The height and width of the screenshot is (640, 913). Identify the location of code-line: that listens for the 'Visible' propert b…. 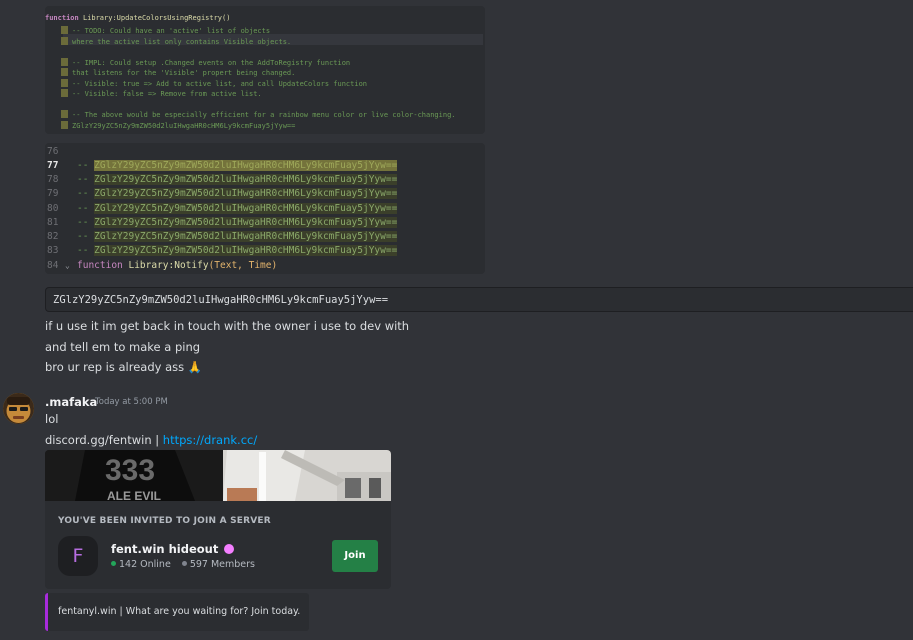
(178, 73).